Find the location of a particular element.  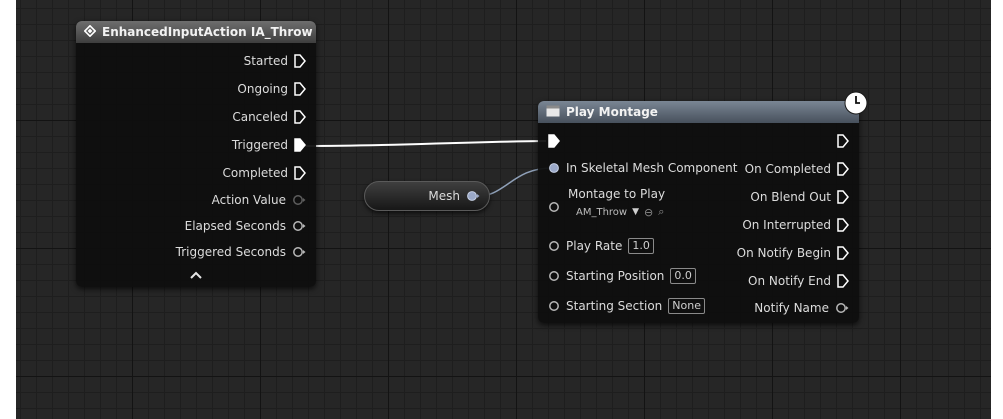

diamond-event-icon is located at coordinates (90, 32).